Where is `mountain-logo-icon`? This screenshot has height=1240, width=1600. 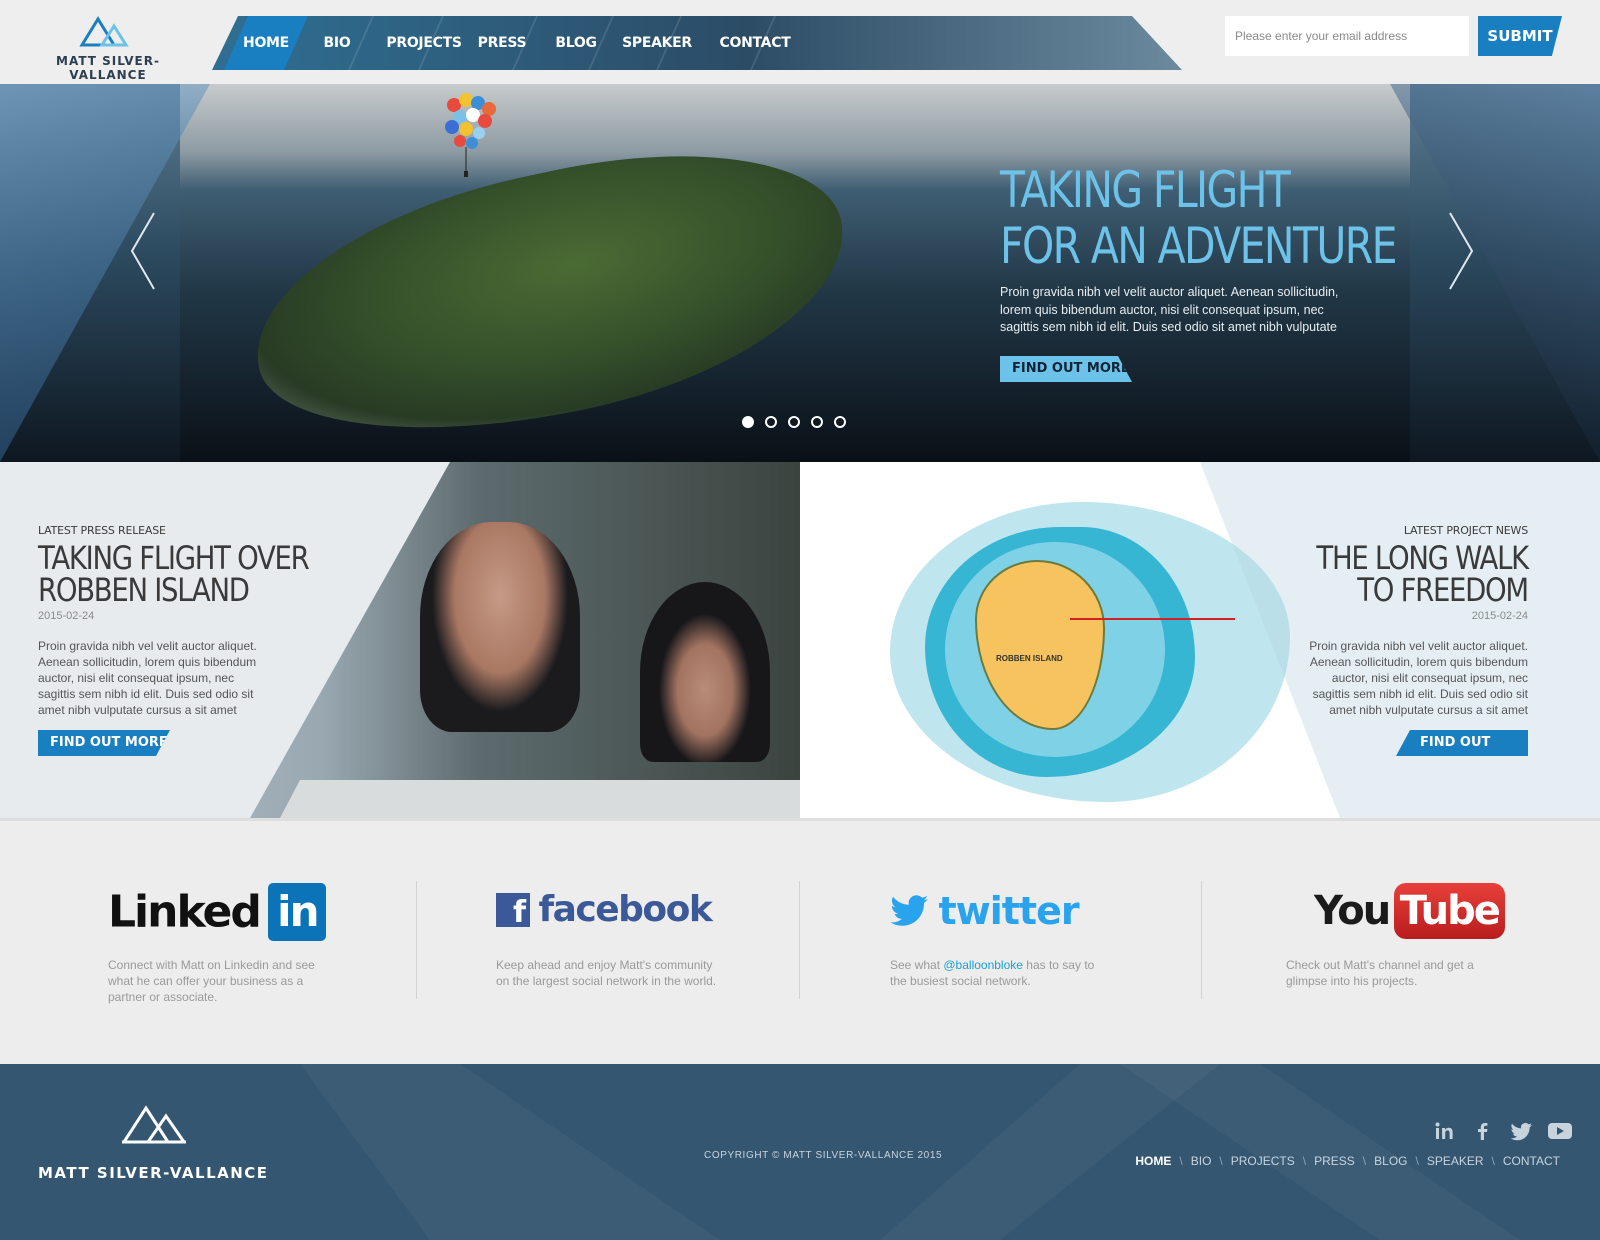
mountain-logo-icon is located at coordinates (104, 31).